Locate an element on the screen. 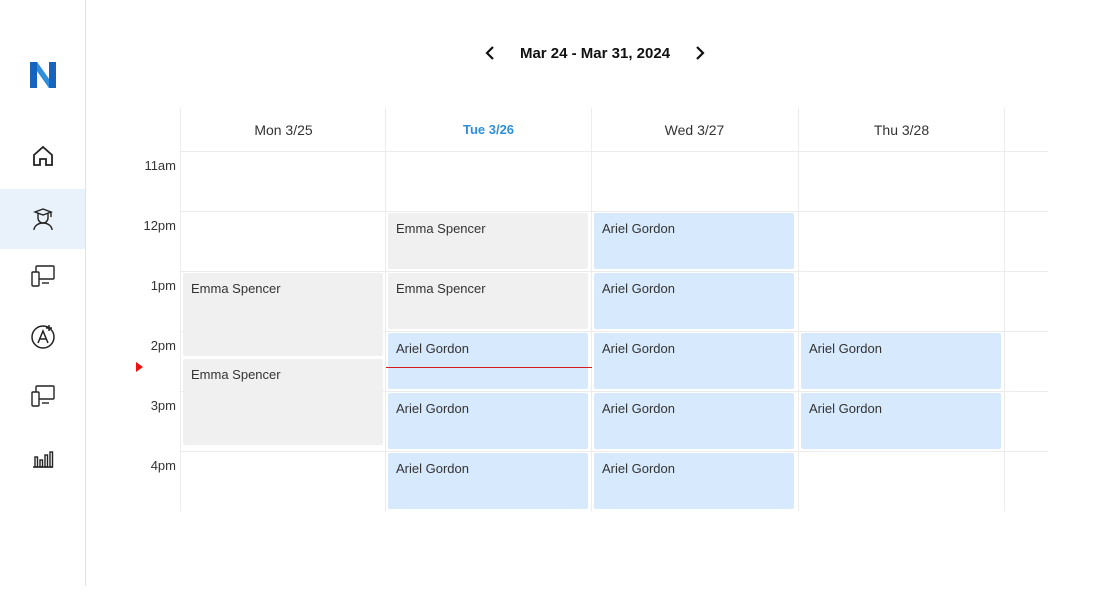 This screenshot has width=1110, height=600. time-label: 1pm is located at coordinates (163, 285).